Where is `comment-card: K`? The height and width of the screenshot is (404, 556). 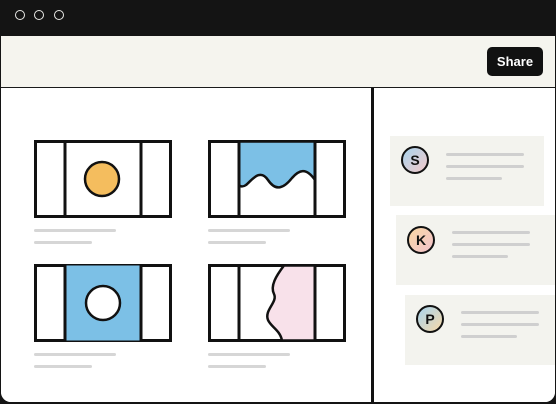
comment-card: K is located at coordinates (475, 250).